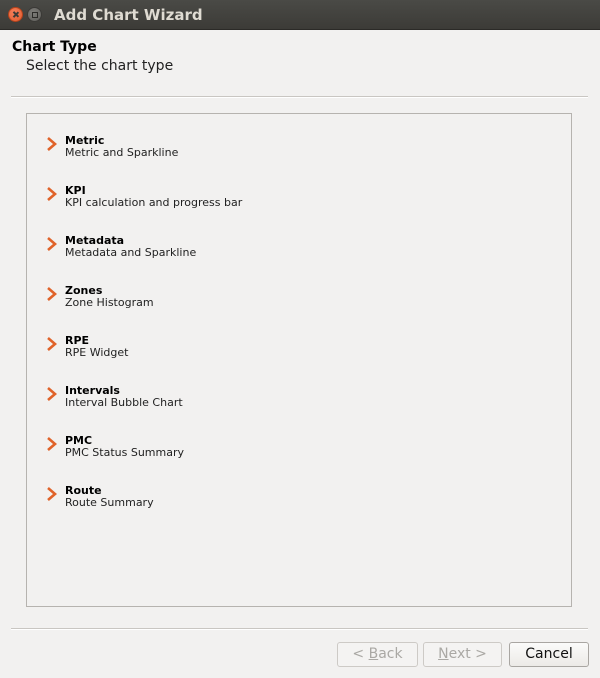 Image resolution: width=600 pixels, height=678 pixels. I want to click on chart-type-description: Metric and Sparkline, so click(122, 152).